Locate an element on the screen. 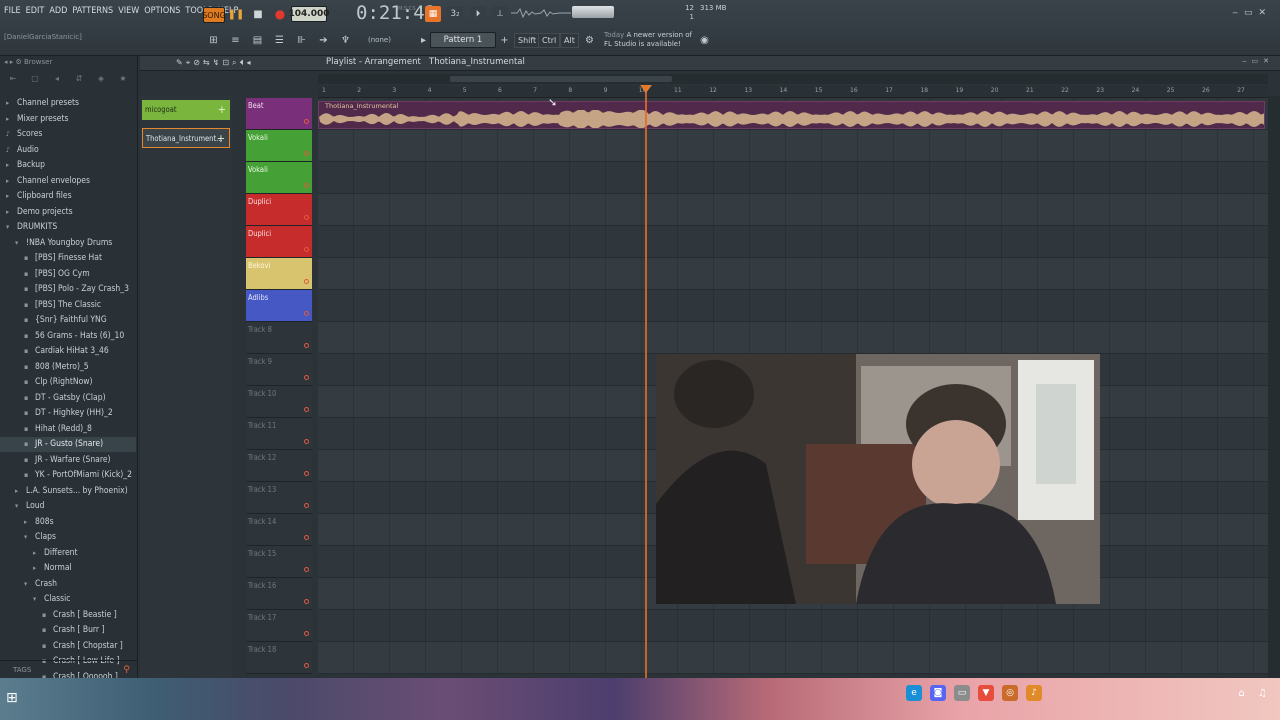  alt-key-button: Alt is located at coordinates (569, 40).